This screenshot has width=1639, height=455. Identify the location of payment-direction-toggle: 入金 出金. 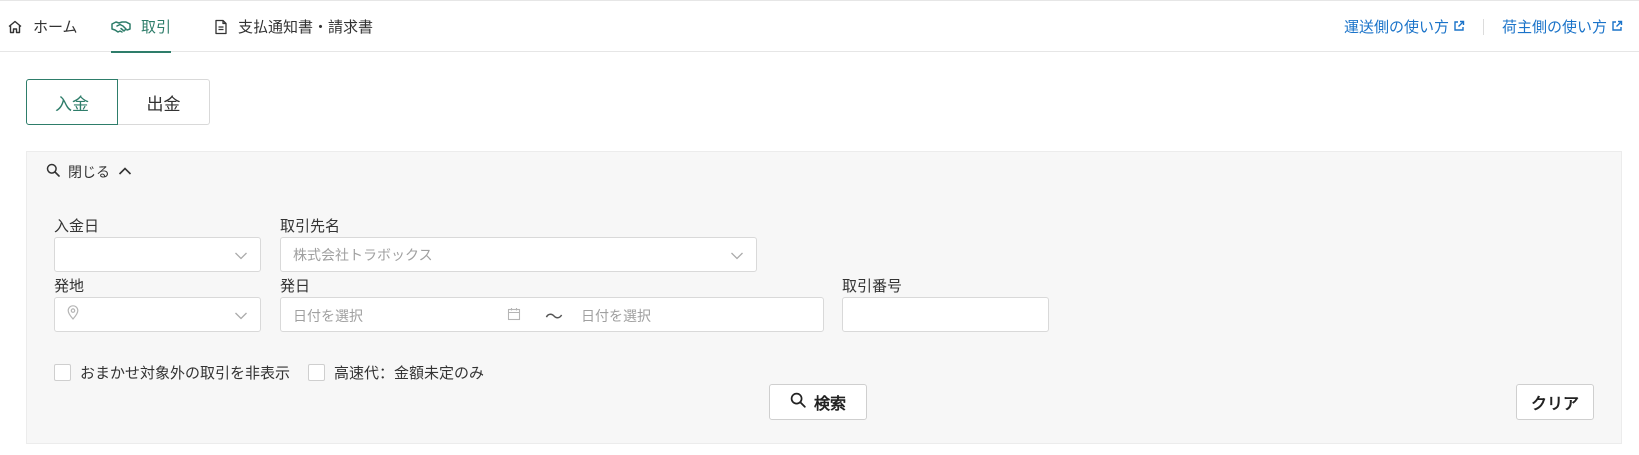
(118, 102).